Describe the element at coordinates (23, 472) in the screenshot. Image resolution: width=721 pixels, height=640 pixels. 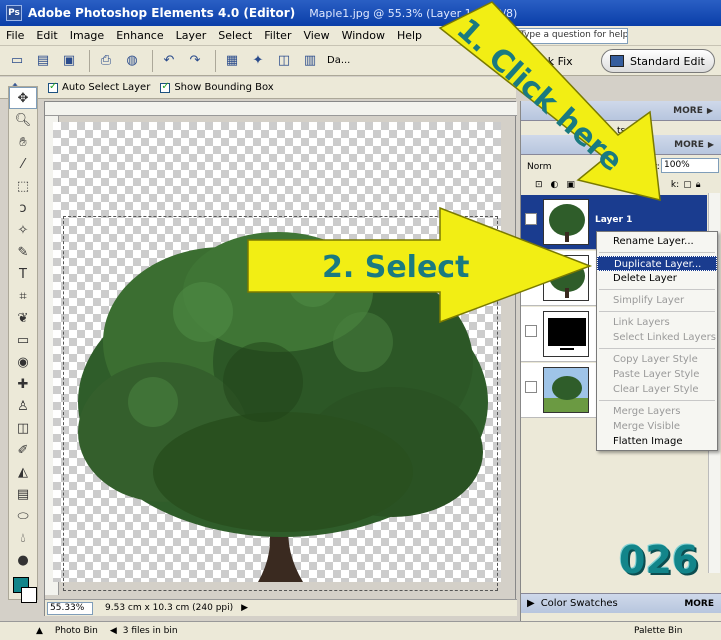
I see `paint-bucket-tool-icon: ◭` at that location.